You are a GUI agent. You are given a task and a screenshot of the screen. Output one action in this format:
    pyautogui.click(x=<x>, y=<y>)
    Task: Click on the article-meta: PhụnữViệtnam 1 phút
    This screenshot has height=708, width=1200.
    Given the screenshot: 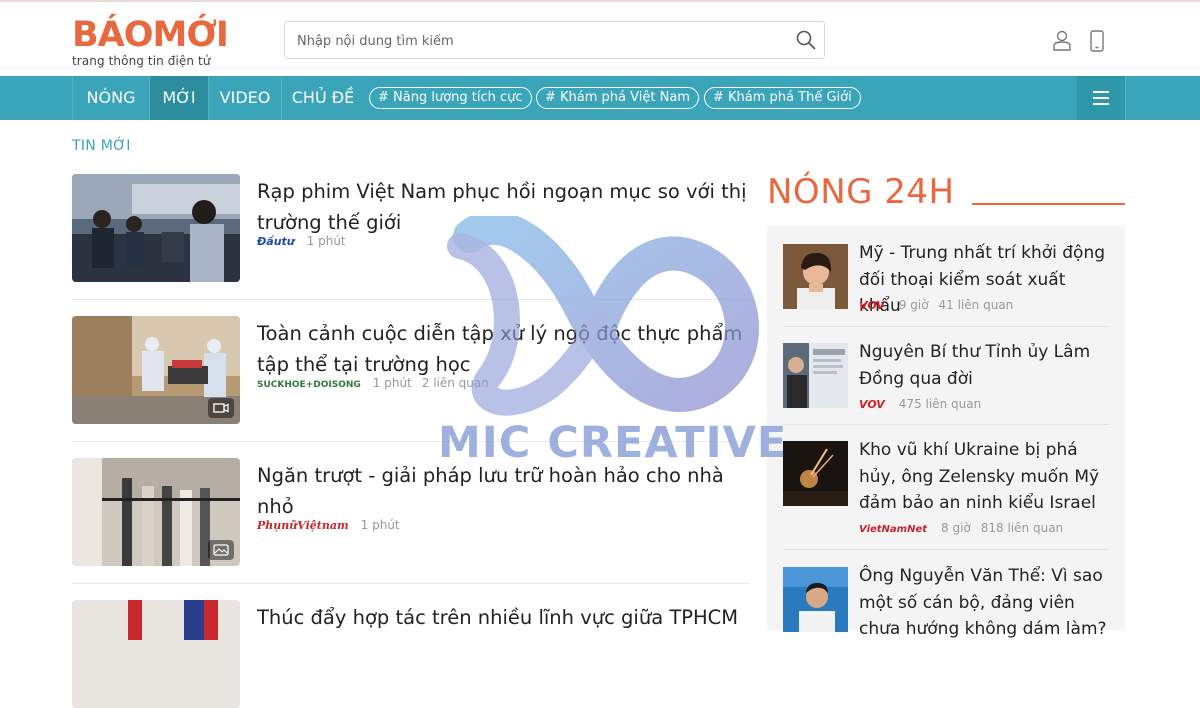 What is the action you would take?
    pyautogui.click(x=328, y=525)
    